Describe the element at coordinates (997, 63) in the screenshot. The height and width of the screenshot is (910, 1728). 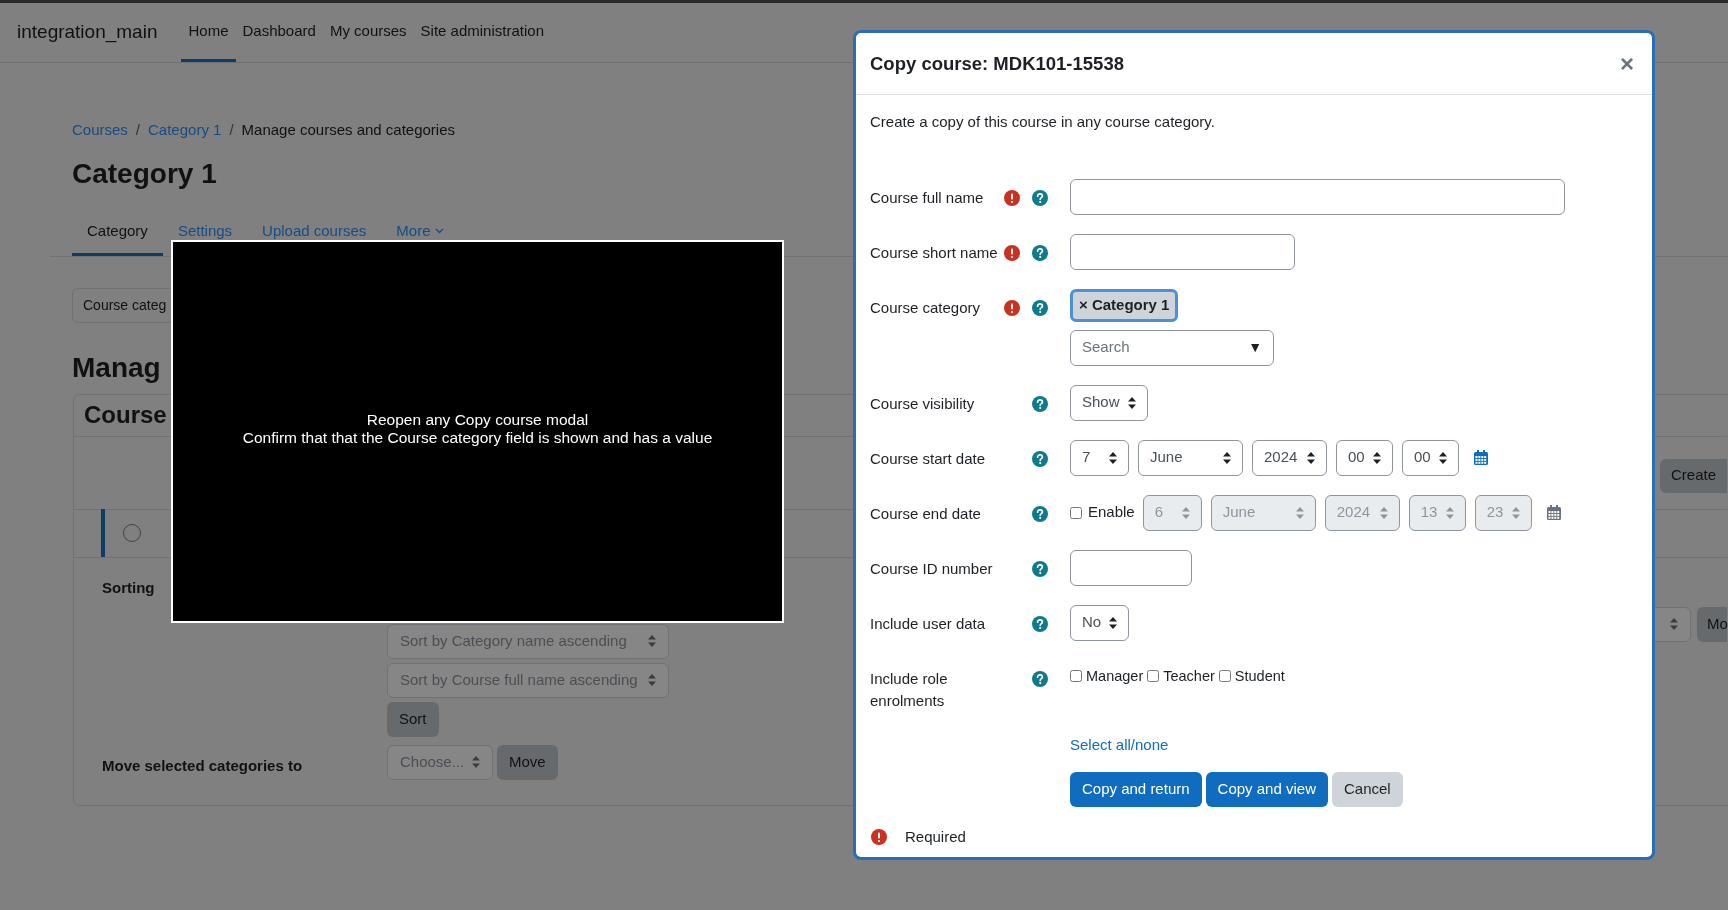
I see `modal-title: Copy course: MDK101-15538` at that location.